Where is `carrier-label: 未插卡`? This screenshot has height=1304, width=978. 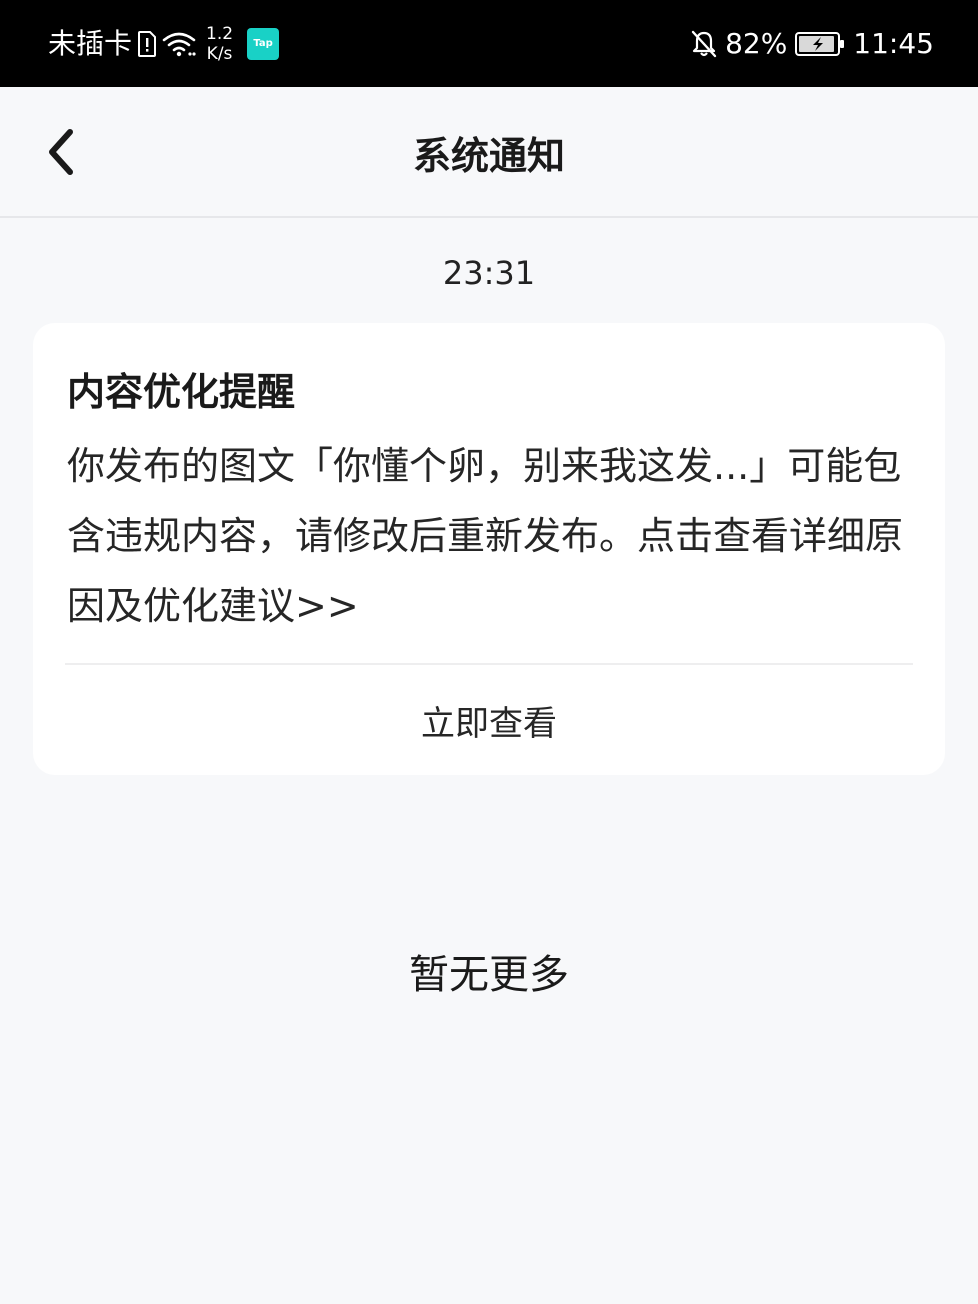
carrier-label: 未插卡 is located at coordinates (90, 43).